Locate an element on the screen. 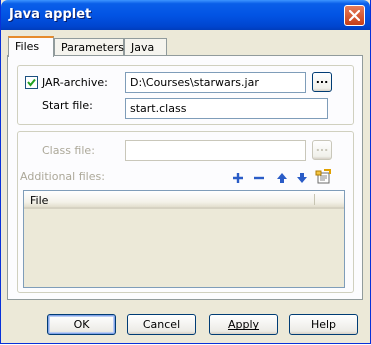  jar-path-field: D:\Courses\starwars.jar is located at coordinates (215, 82).